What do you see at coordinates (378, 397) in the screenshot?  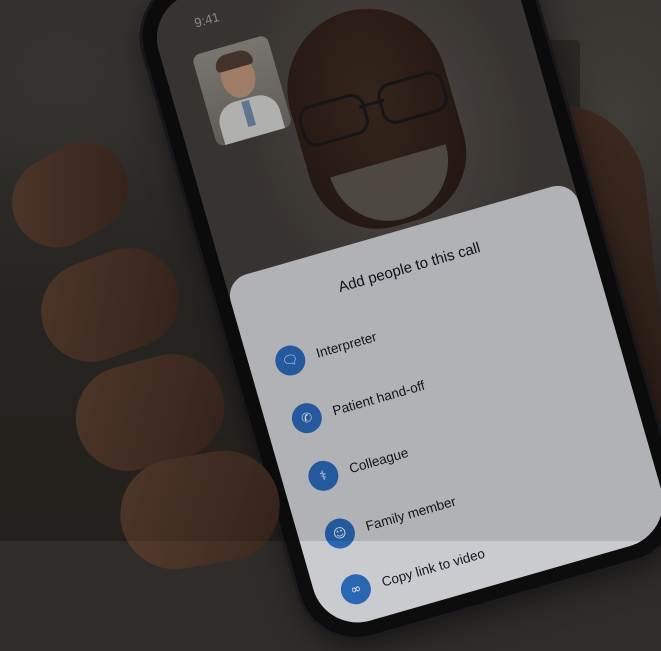 I see `option-label: Patient hand-off` at bounding box center [378, 397].